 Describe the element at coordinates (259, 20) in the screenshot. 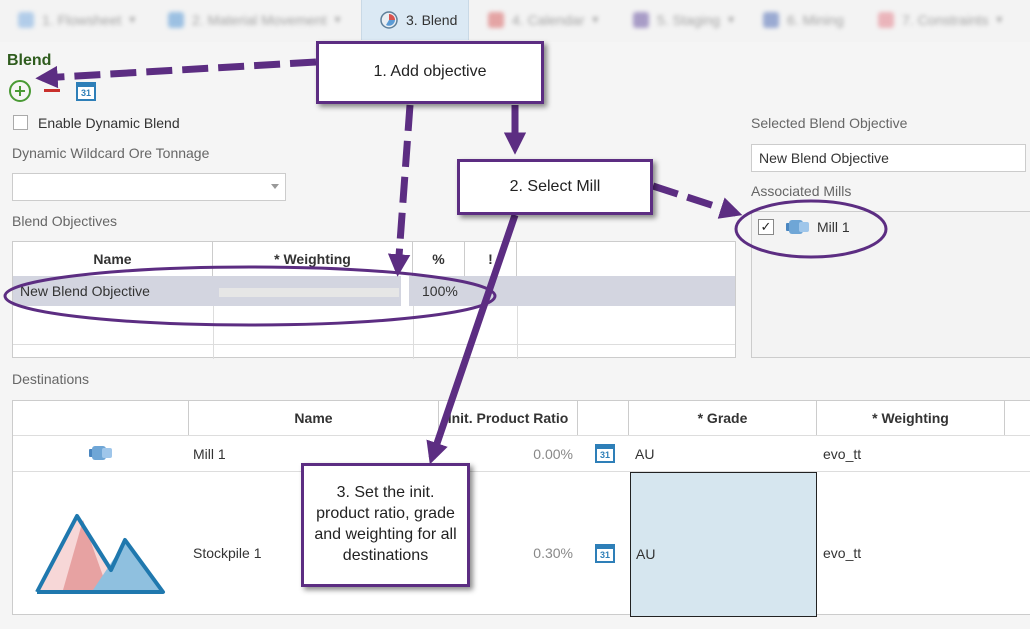

I see `tab-label: 2. Material Movement` at that location.